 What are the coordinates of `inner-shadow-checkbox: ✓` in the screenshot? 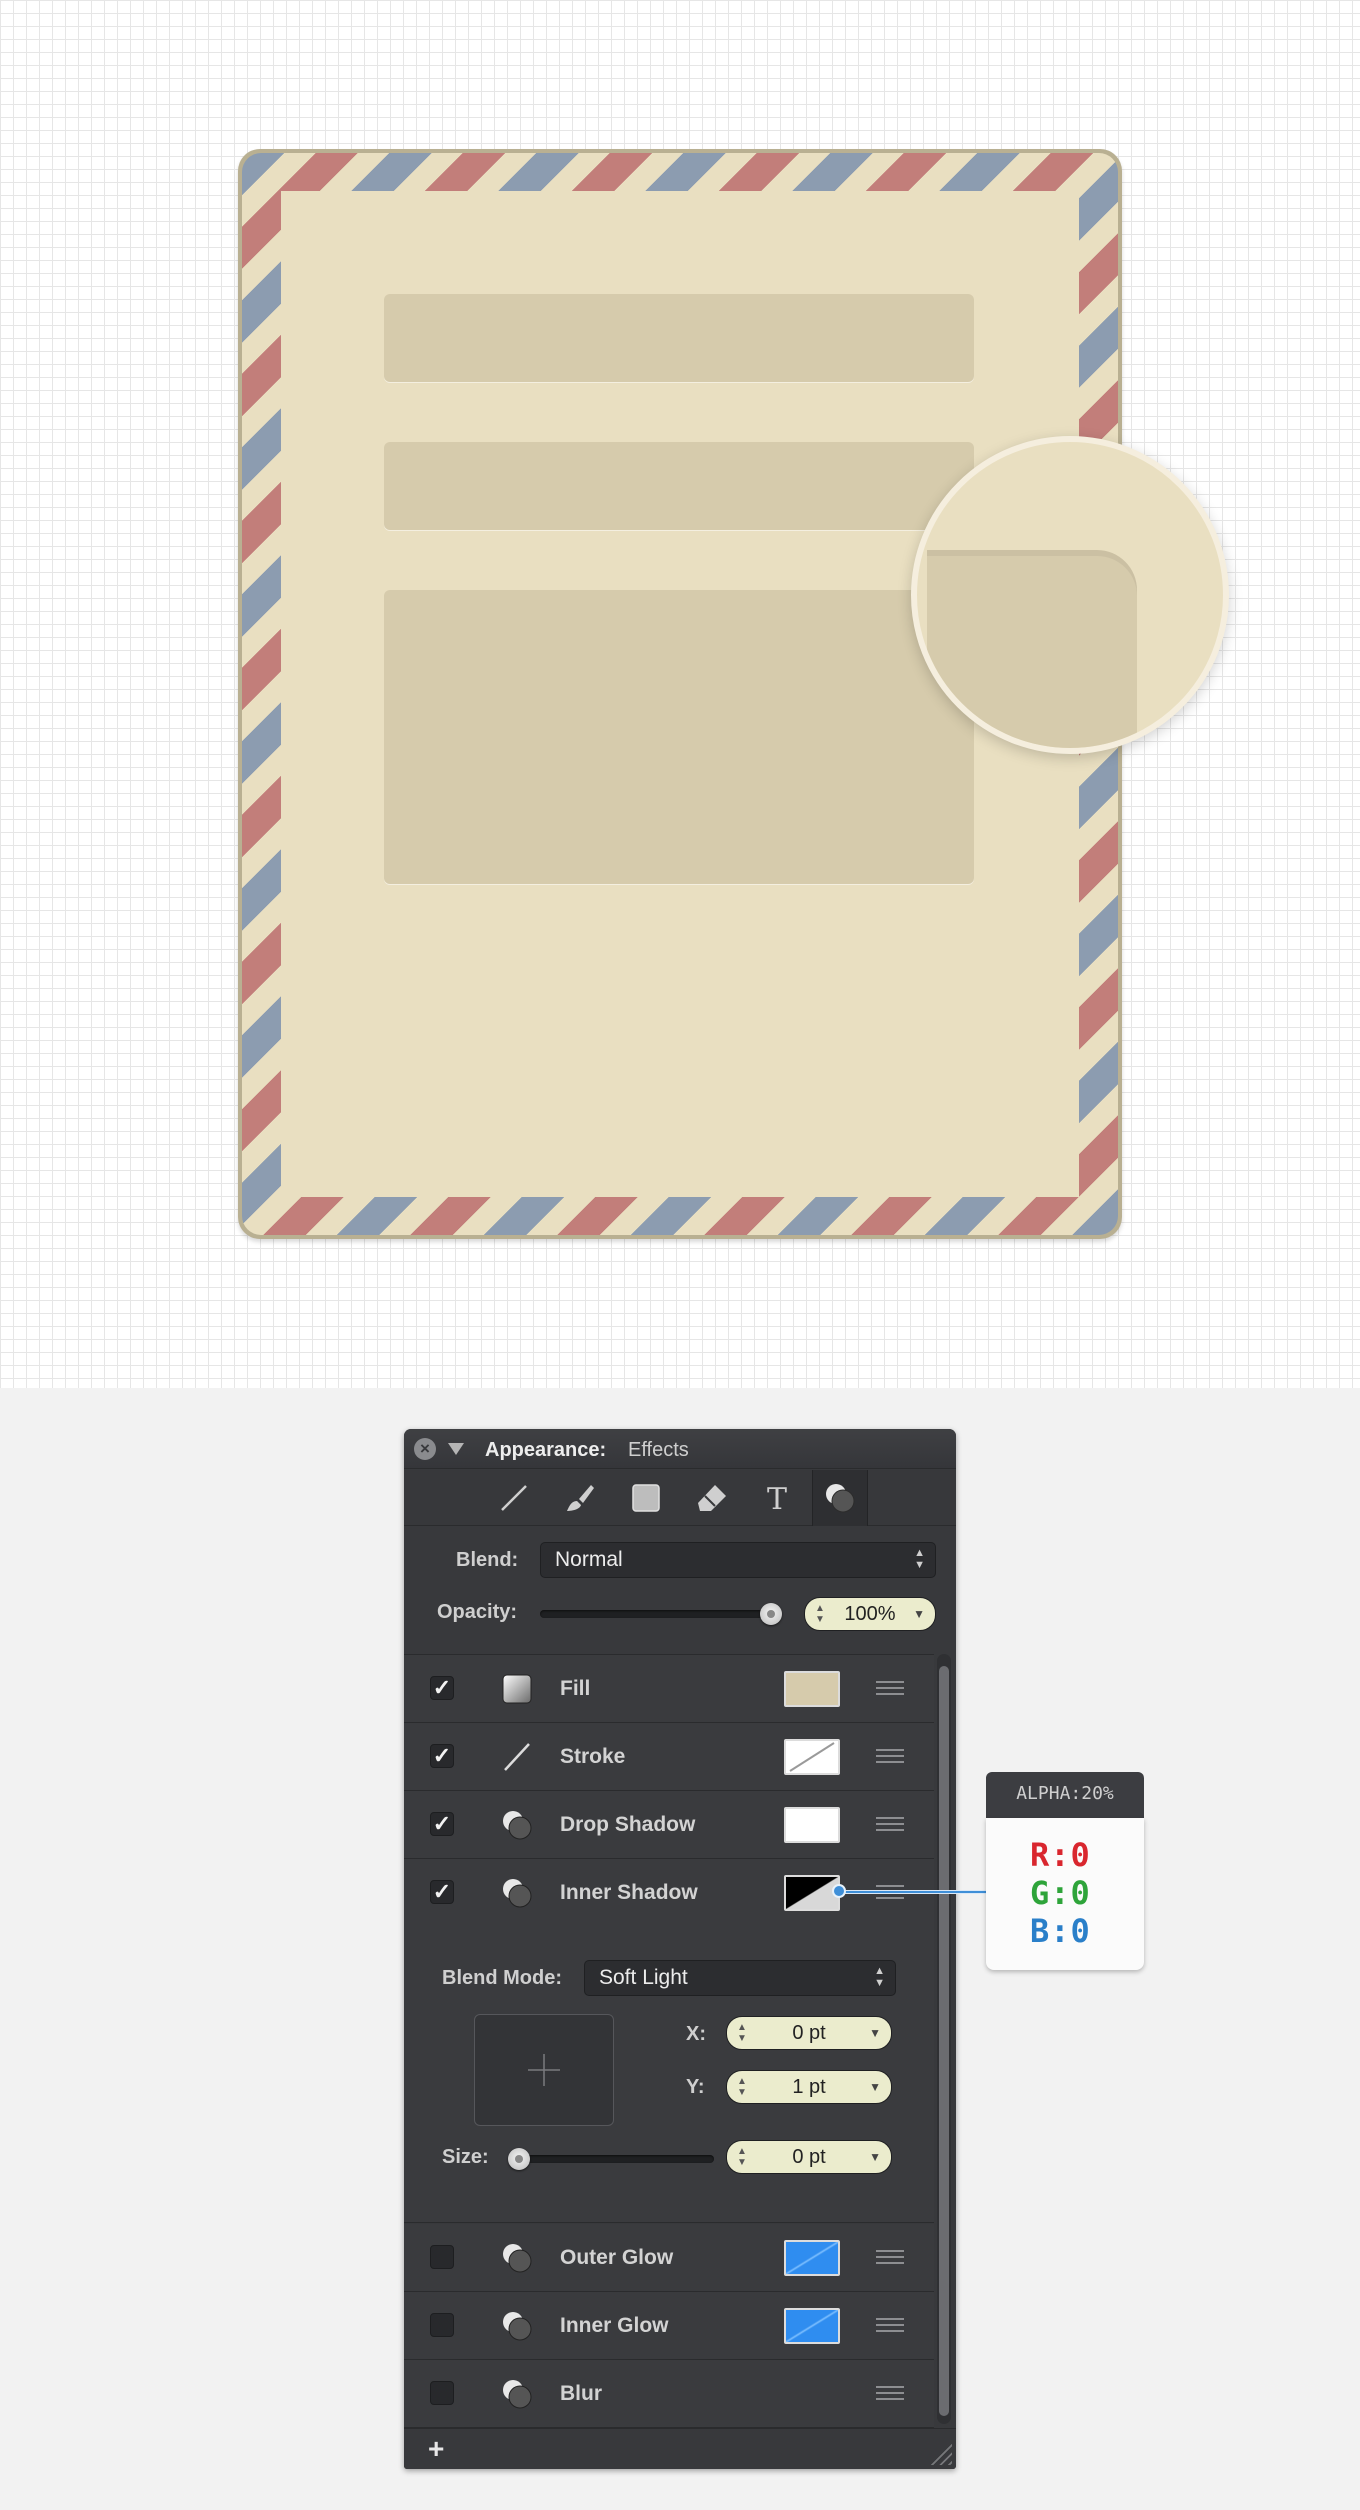 It's located at (442, 1892).